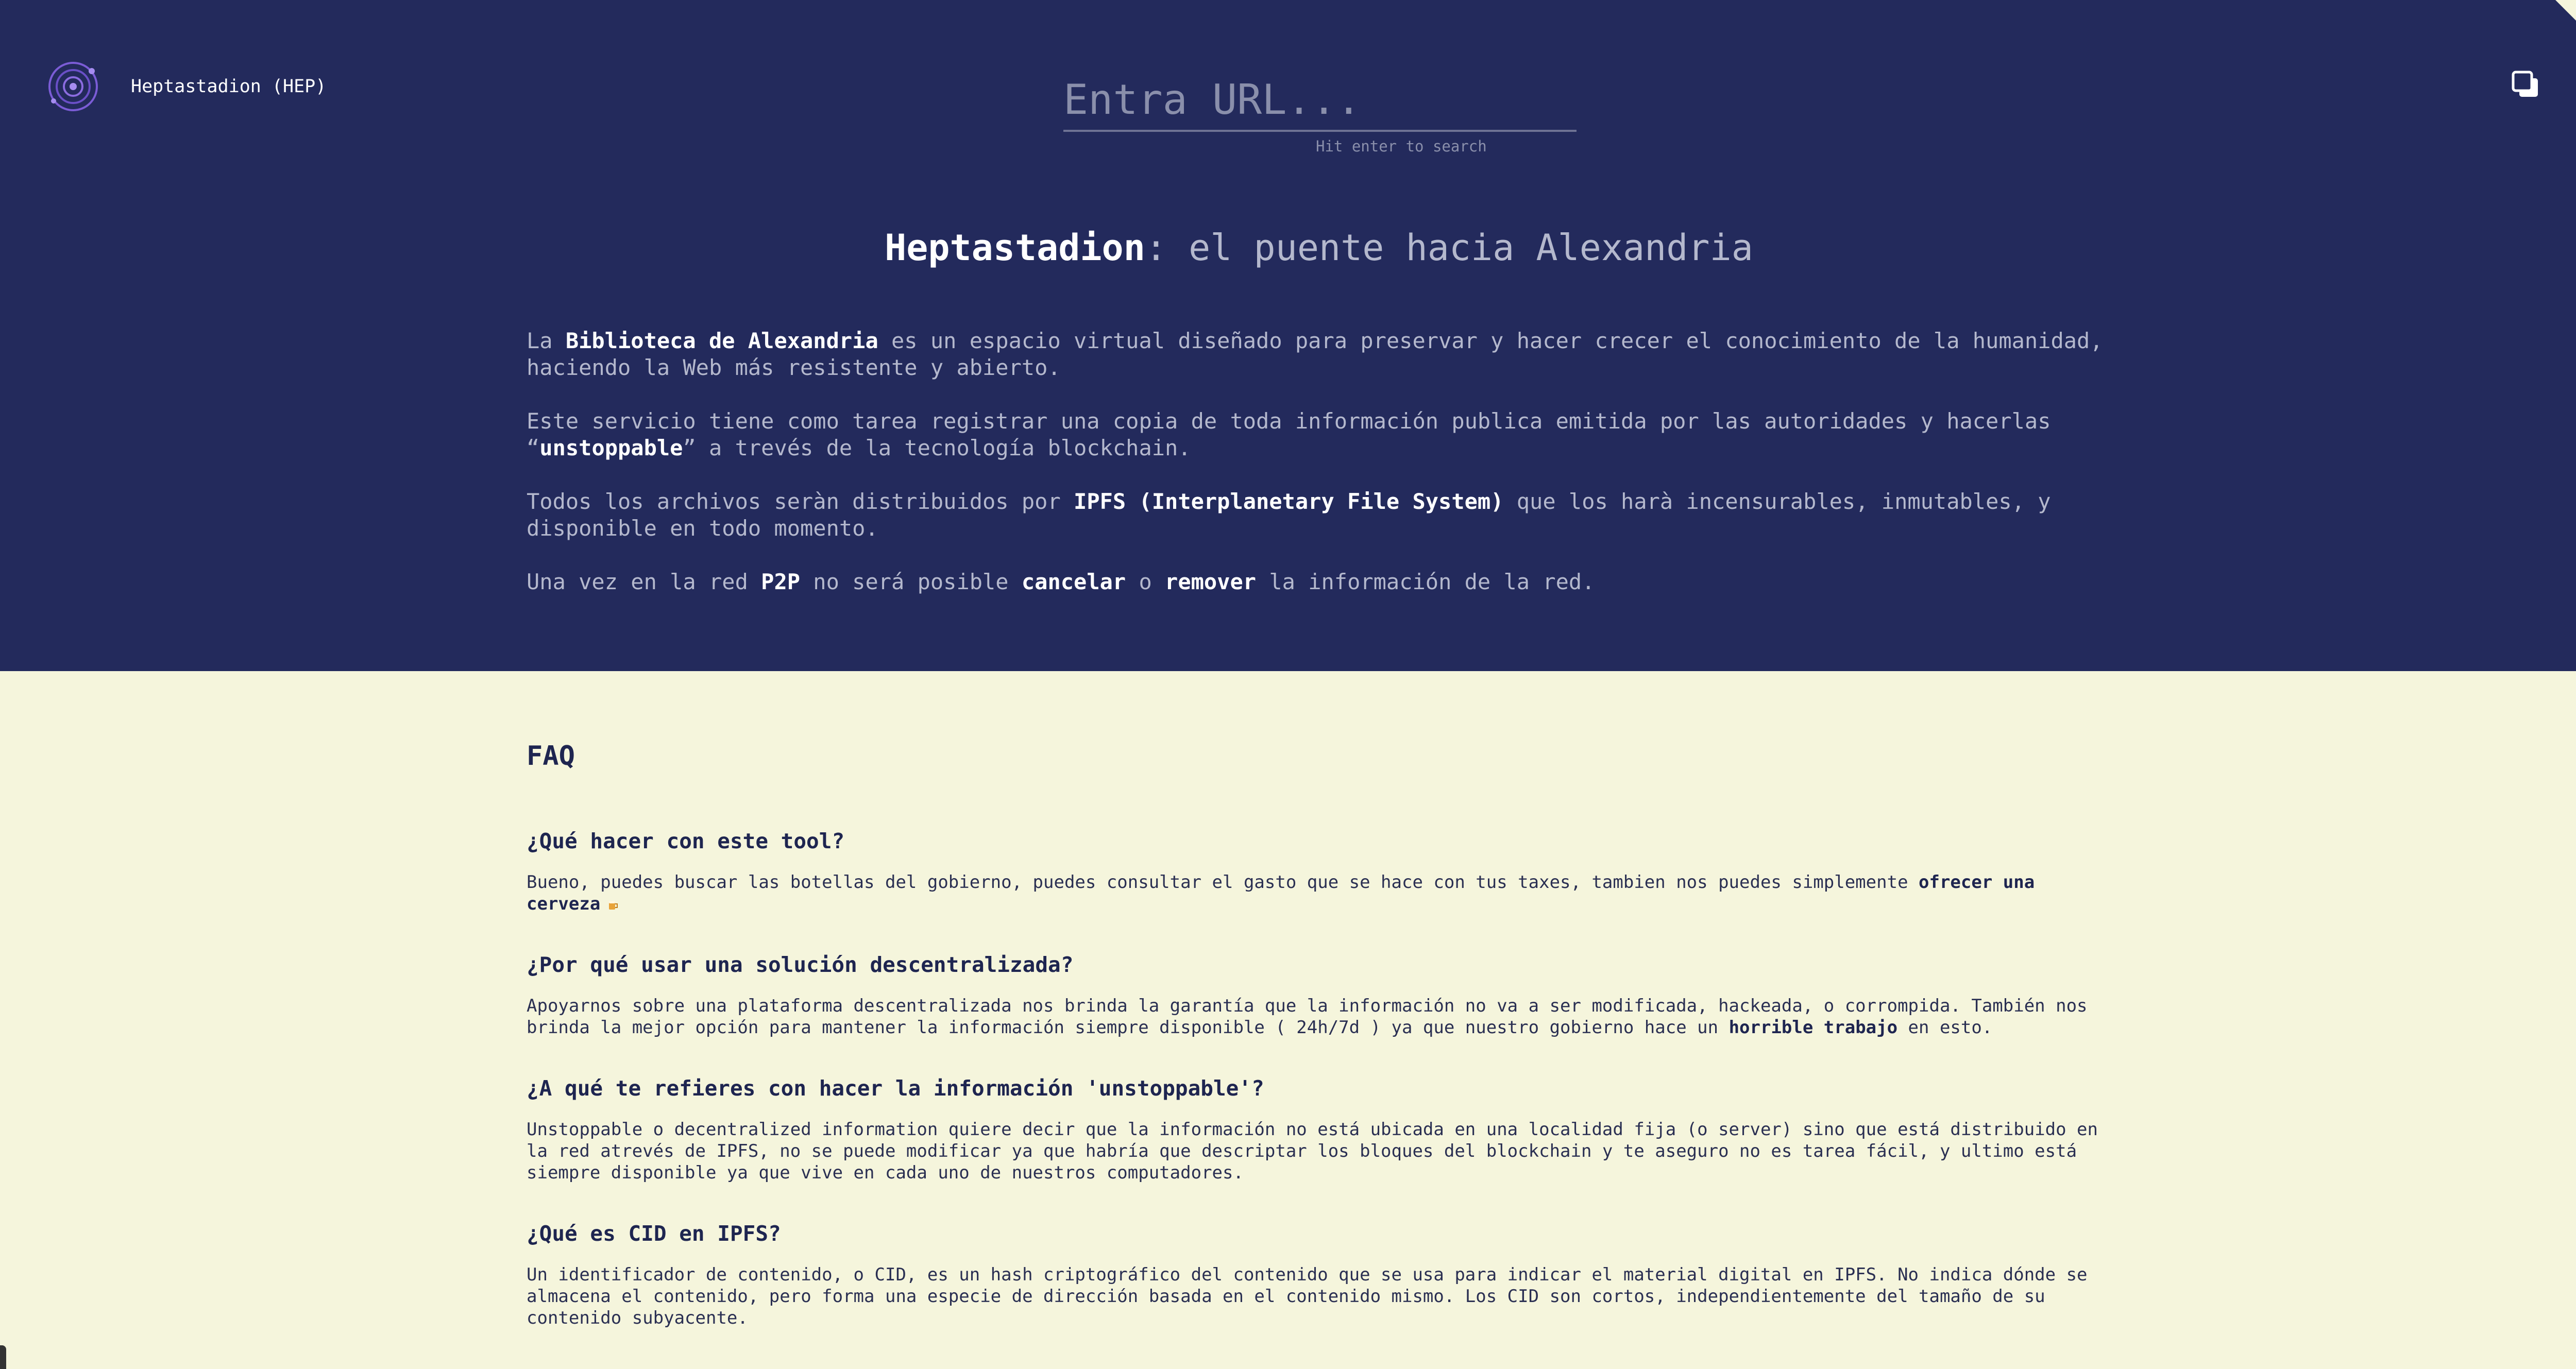 Image resolution: width=2576 pixels, height=1369 pixels. Describe the element at coordinates (937, 447) in the screenshot. I see `text: ” a trevés de la tecnología blockchain.` at that location.